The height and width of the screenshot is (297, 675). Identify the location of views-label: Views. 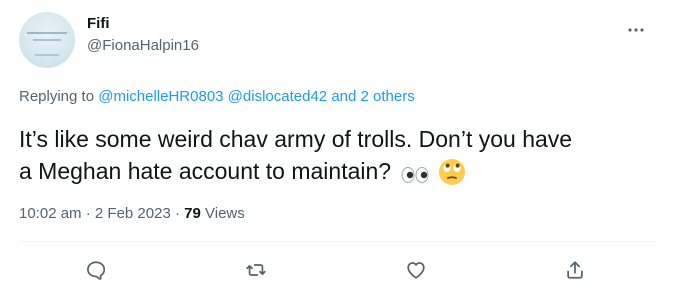
(225, 213).